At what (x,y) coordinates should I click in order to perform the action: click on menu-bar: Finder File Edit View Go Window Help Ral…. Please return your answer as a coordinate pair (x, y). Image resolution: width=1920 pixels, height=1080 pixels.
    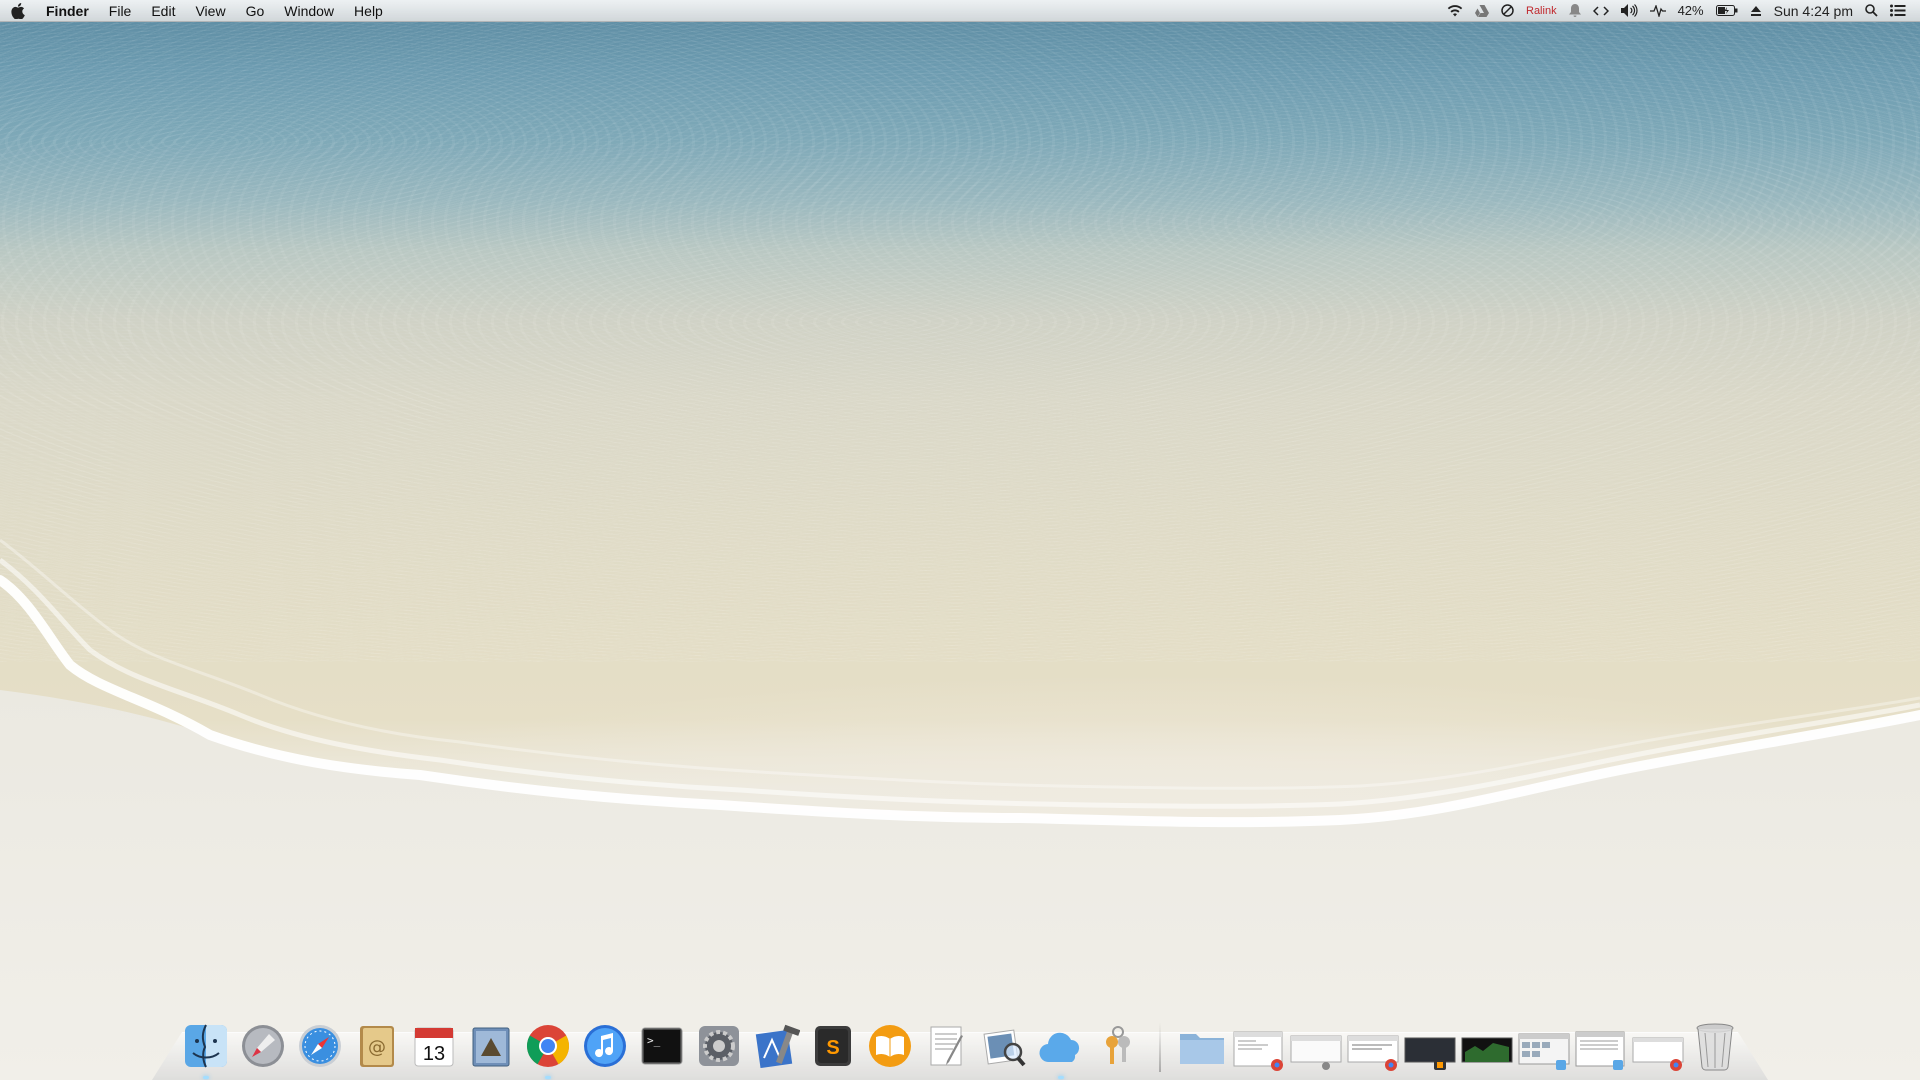
    Looking at the image, I should click on (960, 11).